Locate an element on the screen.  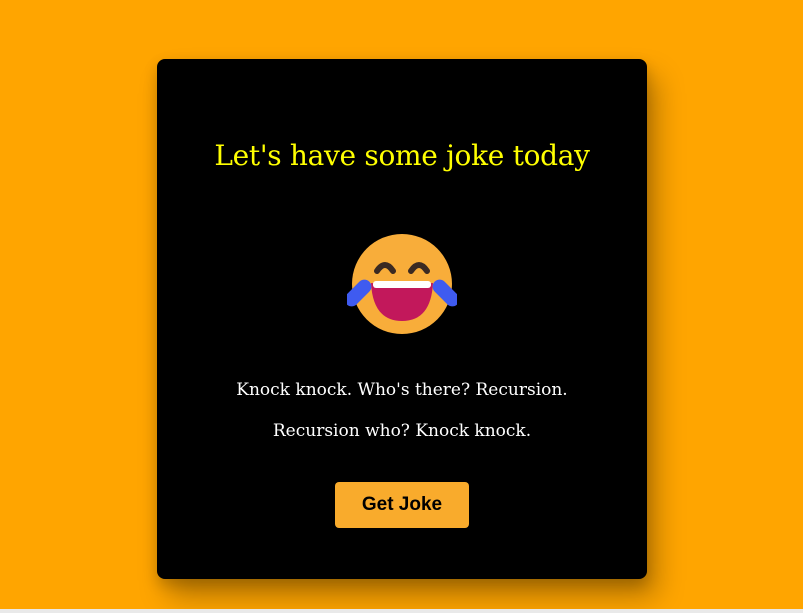
get-joke-button: Get Joke is located at coordinates (402, 505).